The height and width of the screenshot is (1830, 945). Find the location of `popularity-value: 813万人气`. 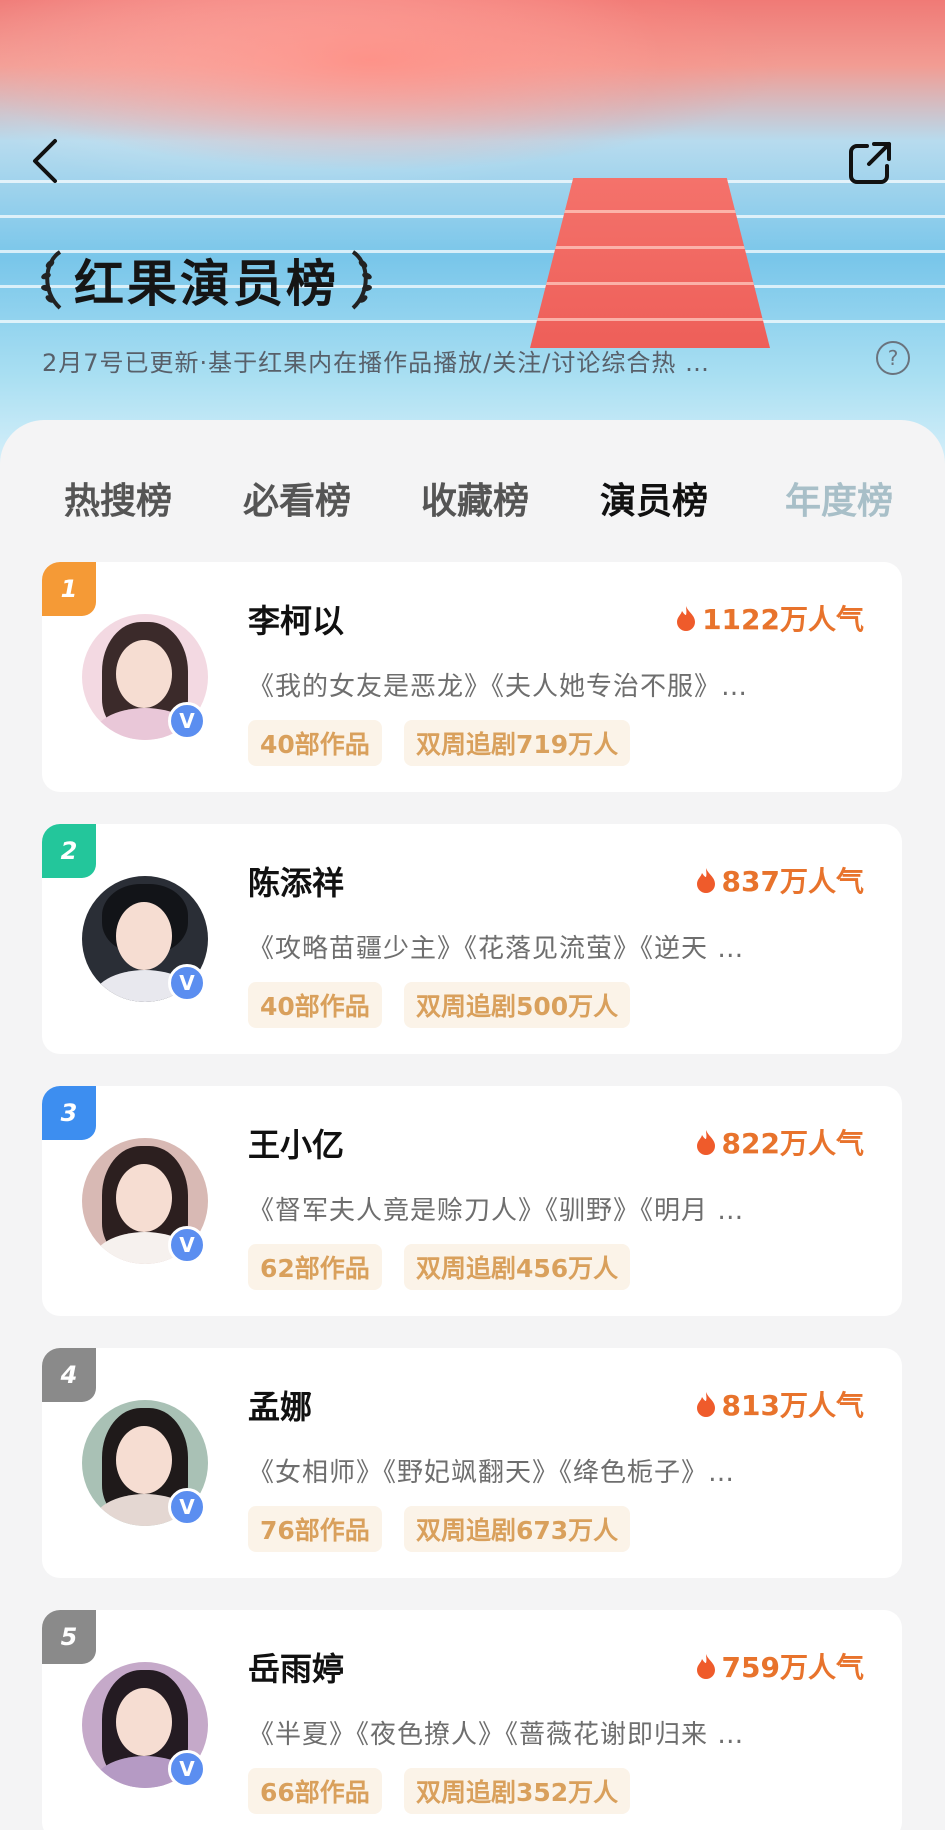

popularity-value: 813万人气 is located at coordinates (792, 1405).